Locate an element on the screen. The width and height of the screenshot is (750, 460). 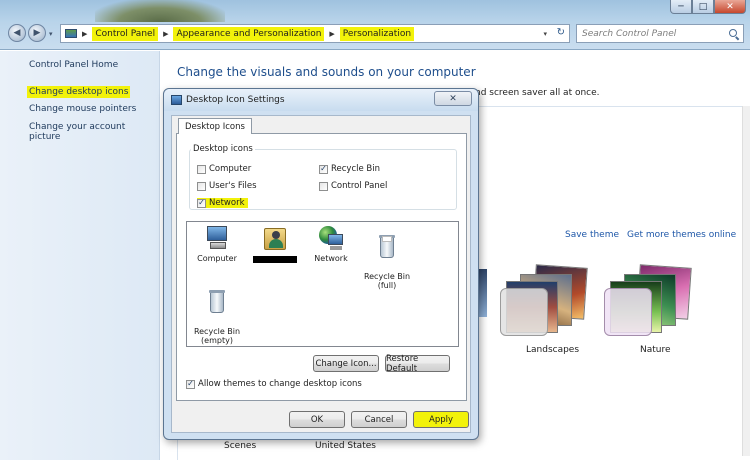
search-icon is located at coordinates (734, 33).